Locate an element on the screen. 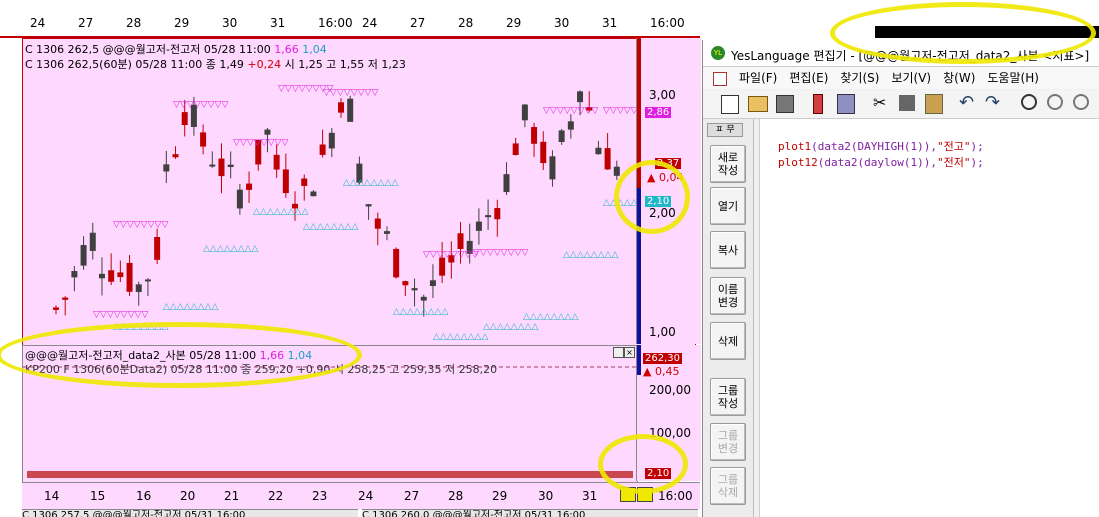 The width and height of the screenshot is (1099, 517). top-right-date-3: 29 is located at coordinates (514, 23).